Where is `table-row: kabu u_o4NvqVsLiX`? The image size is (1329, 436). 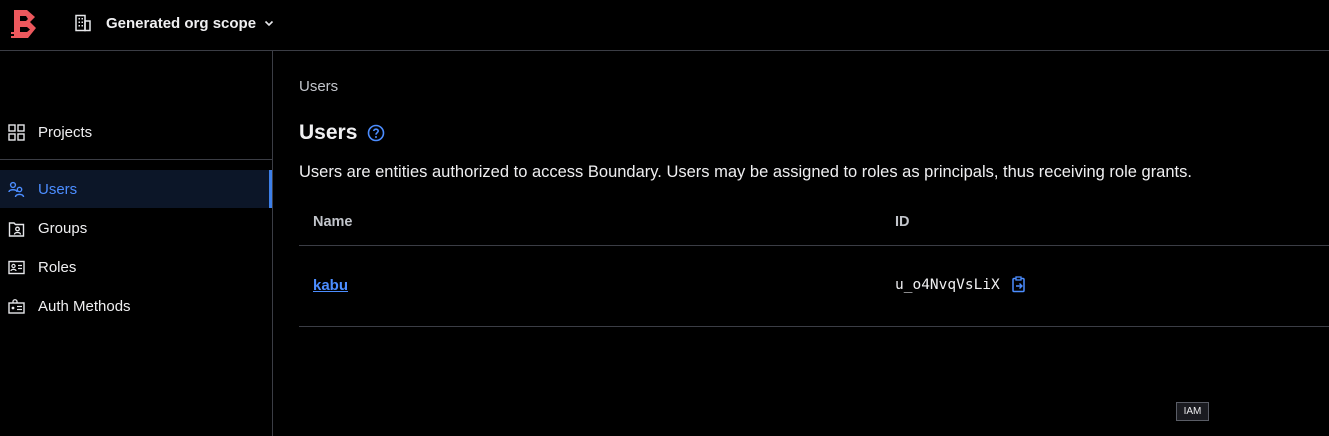
table-row: kabu u_o4NvqVsLiX is located at coordinates (814, 286).